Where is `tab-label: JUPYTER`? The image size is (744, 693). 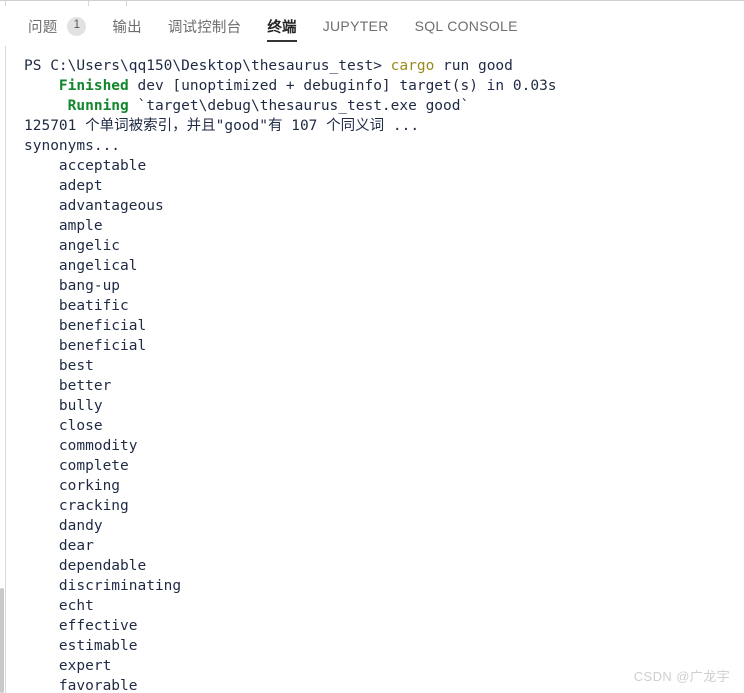 tab-label: JUPYTER is located at coordinates (355, 26).